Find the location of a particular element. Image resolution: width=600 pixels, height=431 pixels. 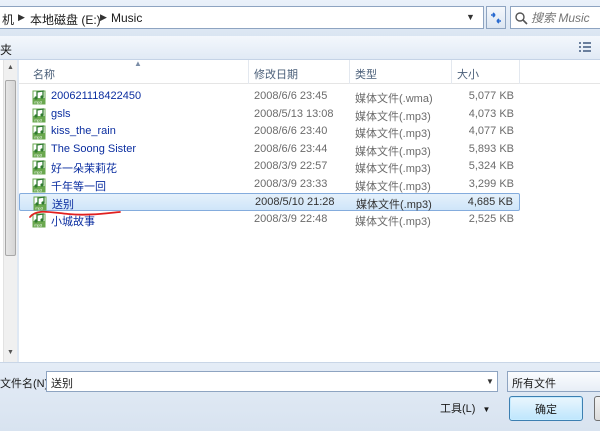

file-name: 千年等一回 is located at coordinates (78, 186).